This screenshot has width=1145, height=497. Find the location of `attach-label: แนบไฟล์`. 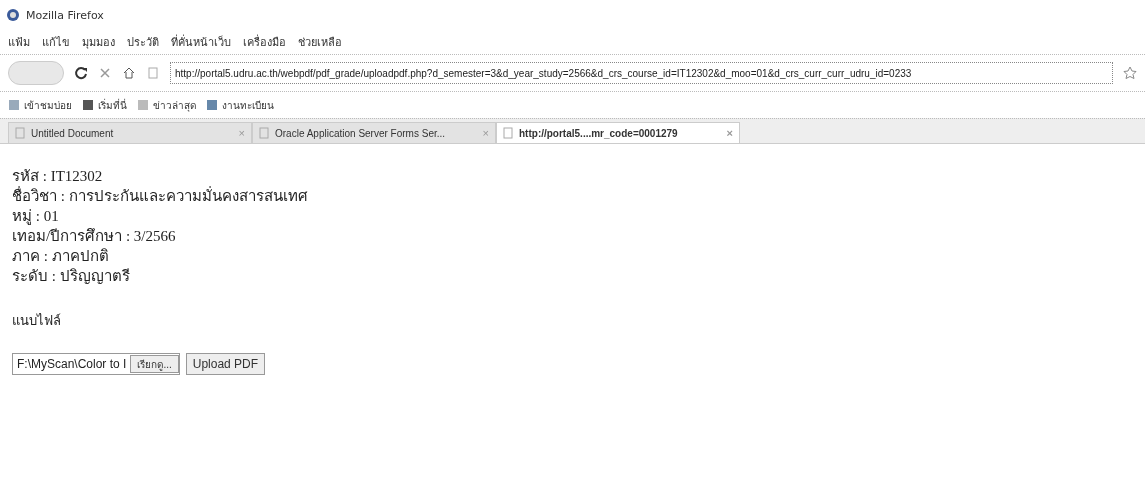

attach-label: แนบไฟล์ is located at coordinates (37, 321).